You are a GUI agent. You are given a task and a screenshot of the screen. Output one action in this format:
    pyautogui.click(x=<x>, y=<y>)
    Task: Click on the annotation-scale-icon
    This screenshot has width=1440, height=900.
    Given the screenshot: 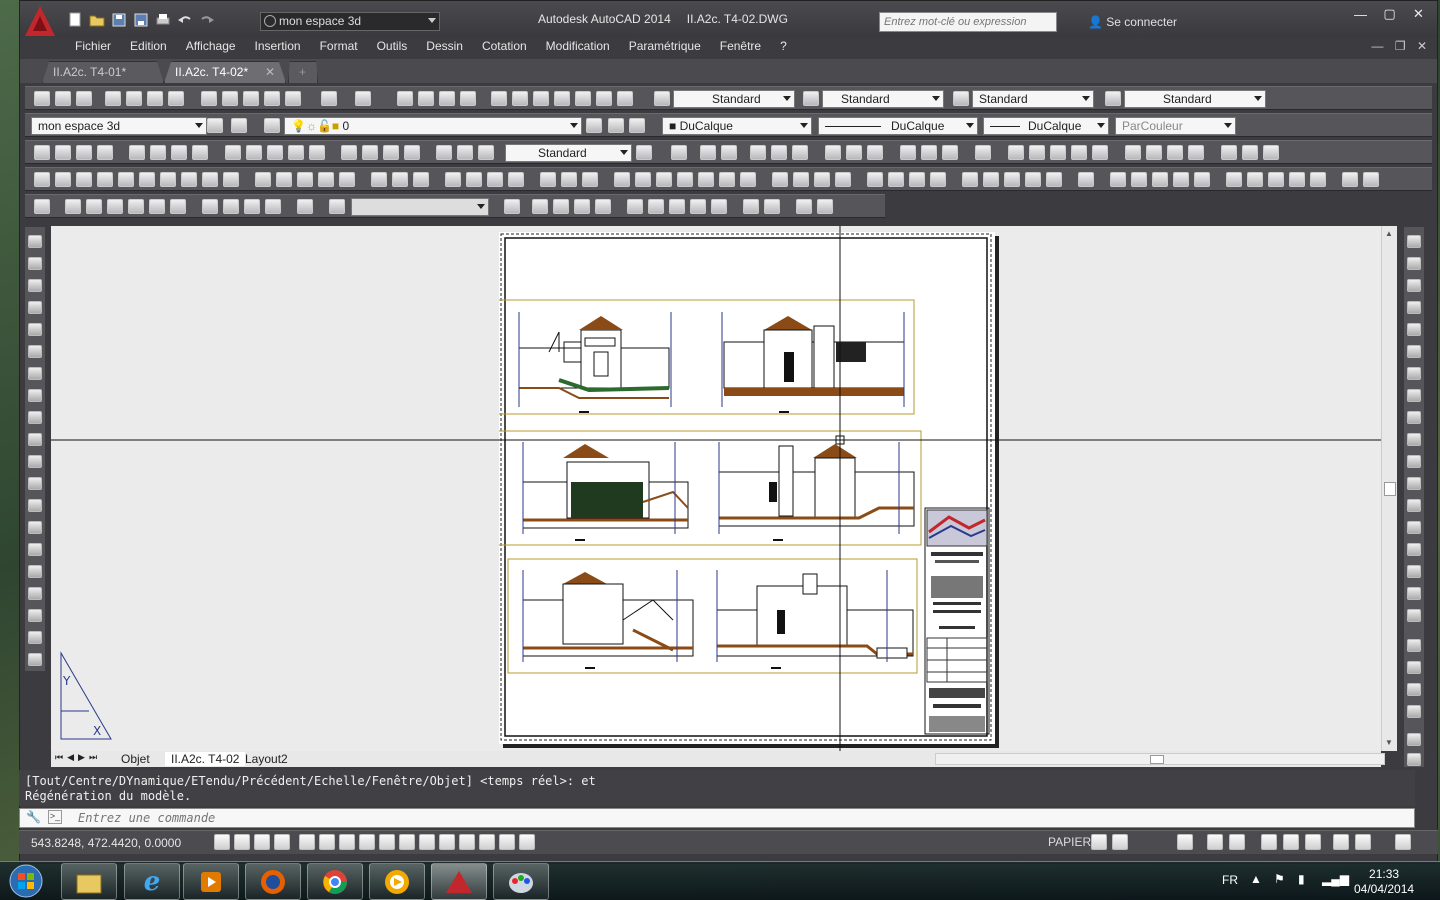 What is the action you would take?
    pyautogui.click(x=1215, y=842)
    